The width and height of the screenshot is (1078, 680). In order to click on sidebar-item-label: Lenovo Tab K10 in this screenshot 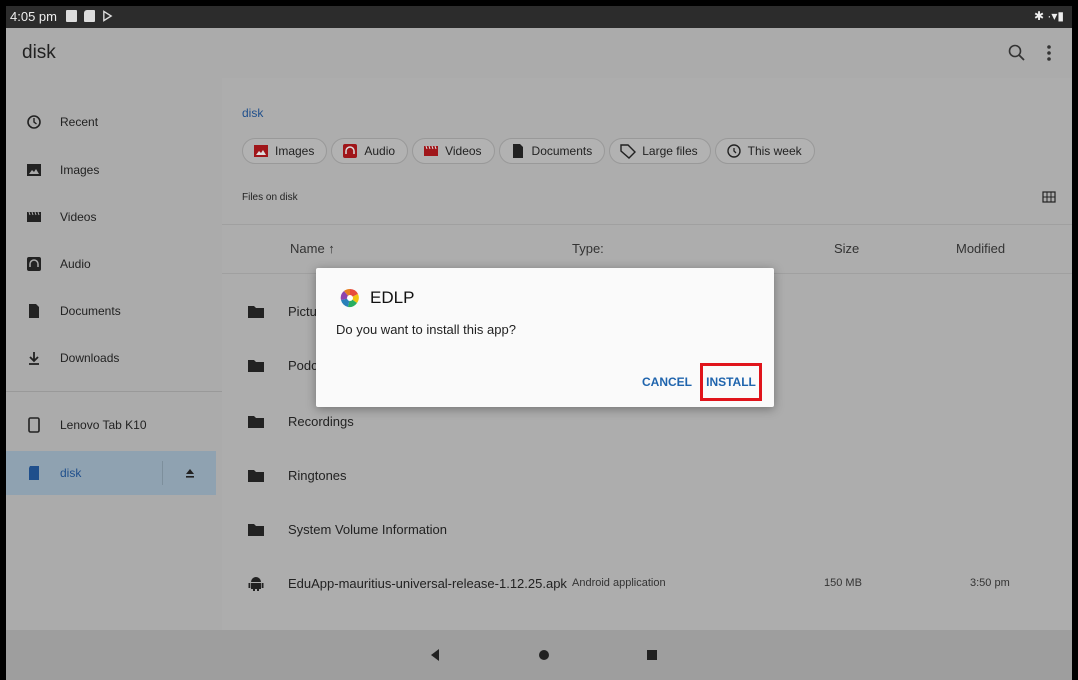, I will do `click(103, 425)`.